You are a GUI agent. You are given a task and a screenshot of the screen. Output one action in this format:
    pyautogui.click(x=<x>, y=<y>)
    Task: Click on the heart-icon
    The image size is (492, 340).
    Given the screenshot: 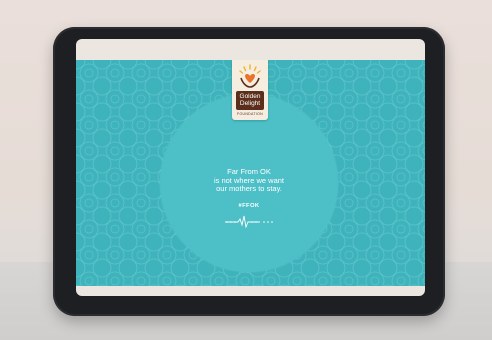 What is the action you would take?
    pyautogui.click(x=250, y=78)
    